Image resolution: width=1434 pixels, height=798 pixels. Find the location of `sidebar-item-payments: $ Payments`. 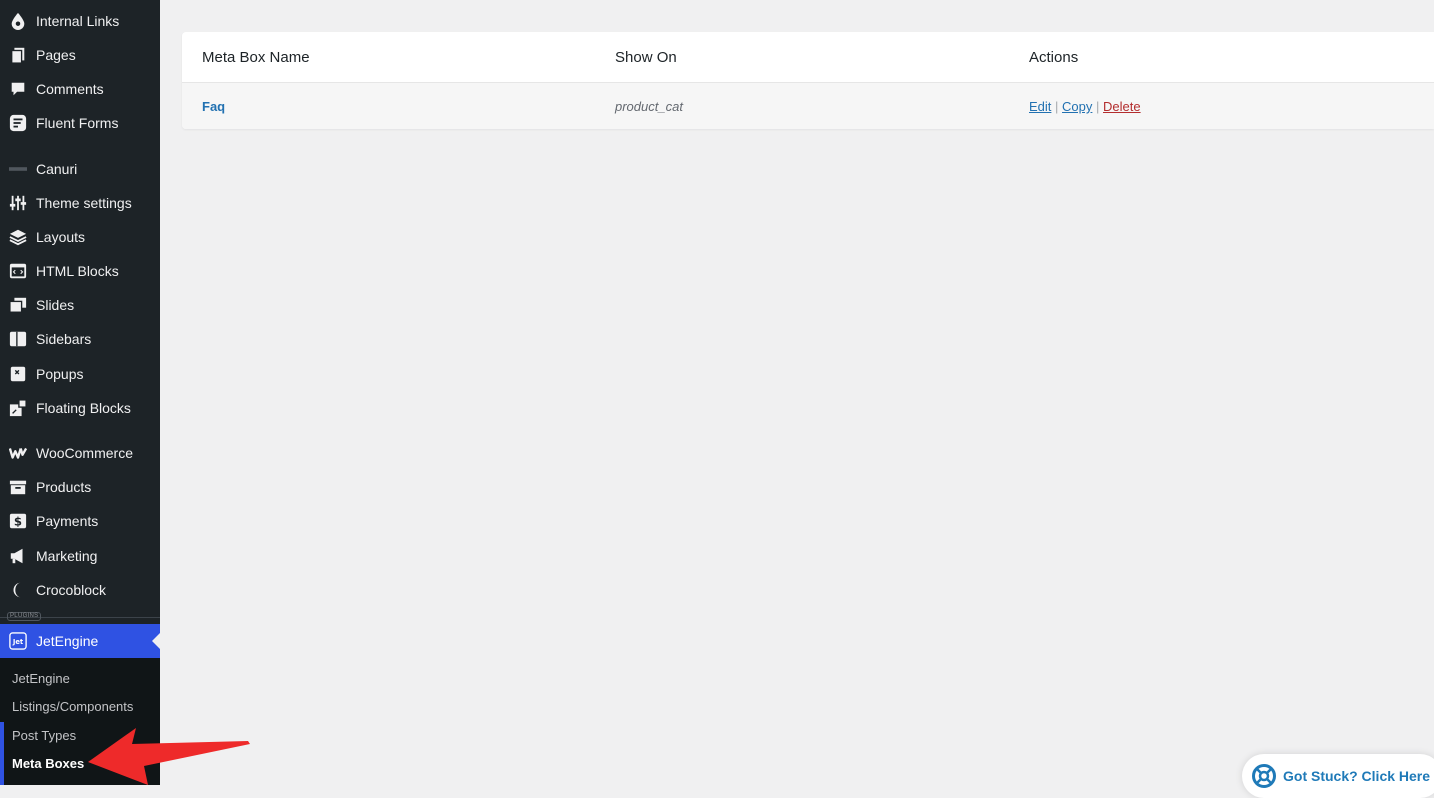

sidebar-item-payments: $ Payments is located at coordinates (80, 521).